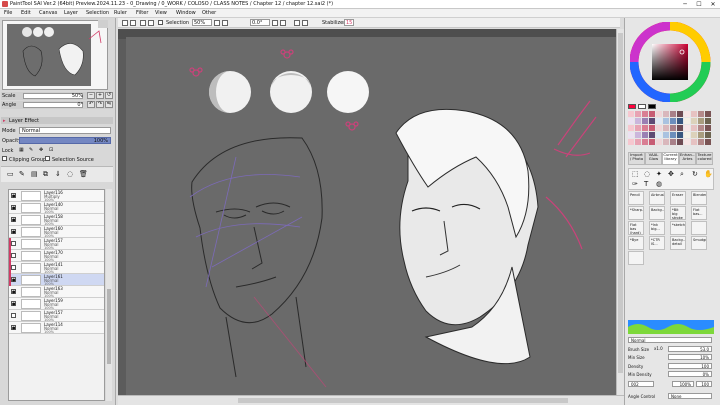 The height and width of the screenshot is (405, 720). What do you see at coordinates (642, 106) in the screenshot?
I see `secondary-color-swatch` at bounding box center [642, 106].